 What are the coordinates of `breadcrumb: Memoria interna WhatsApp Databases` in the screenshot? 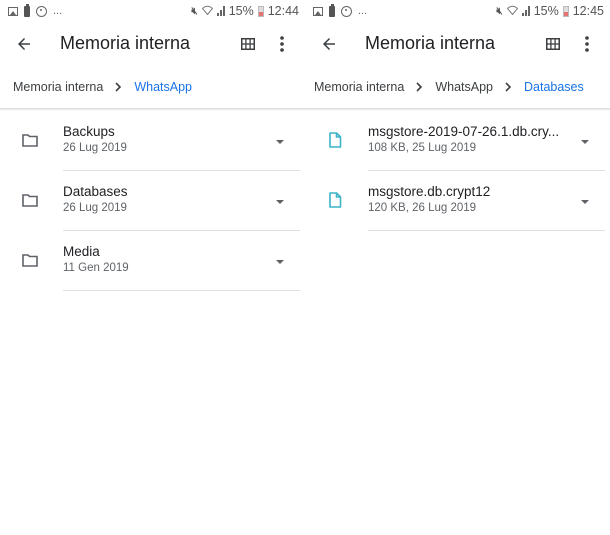 It's located at (457, 87).